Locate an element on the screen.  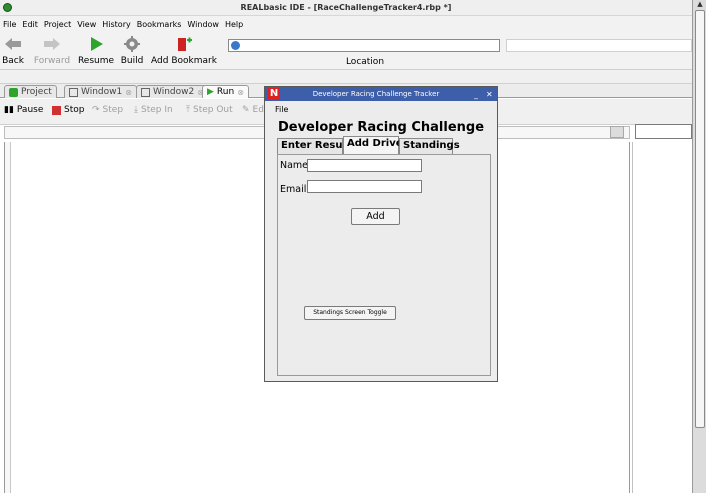
bookmark-icon is located at coordinates (185, 44).